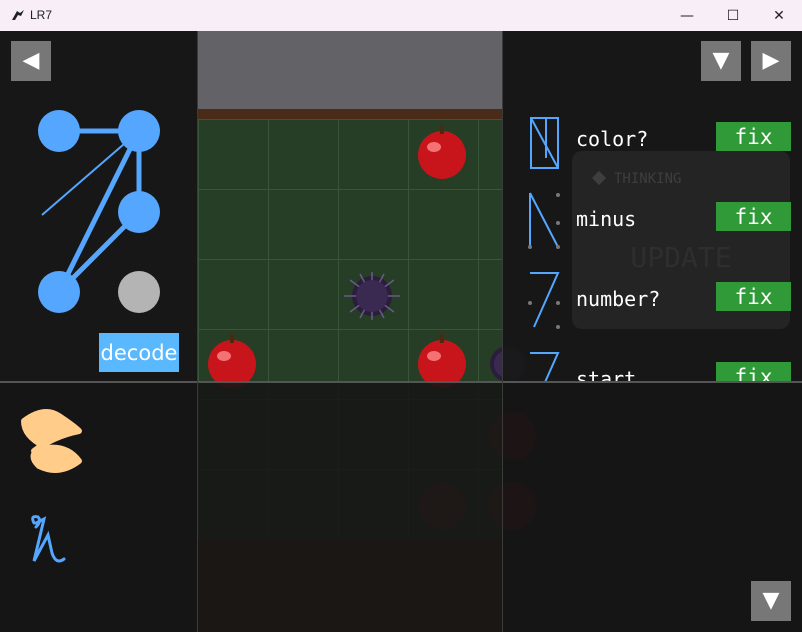  What do you see at coordinates (662, 365) in the screenshot?
I see `rule-row: start fix` at bounding box center [662, 365].